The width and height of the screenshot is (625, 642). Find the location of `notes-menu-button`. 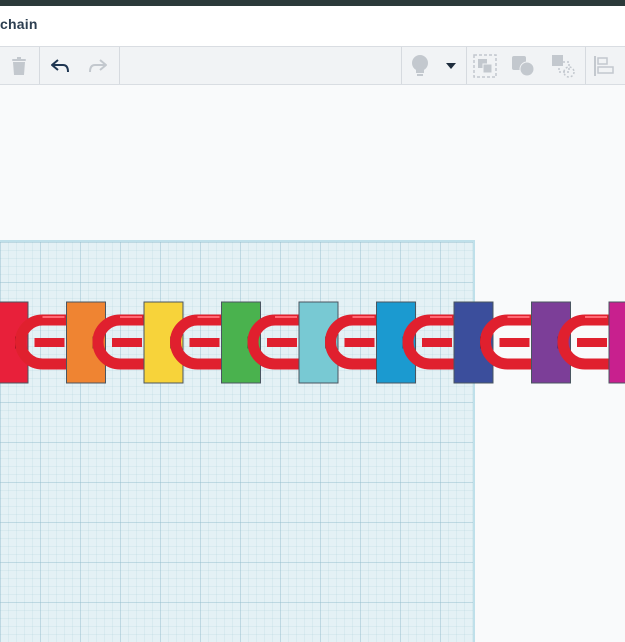

notes-menu-button is located at coordinates (451, 65).